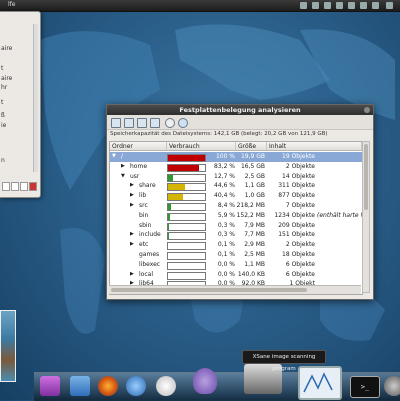 This screenshot has height=401, width=400. I want to click on menu-icon, so click(389, 5).